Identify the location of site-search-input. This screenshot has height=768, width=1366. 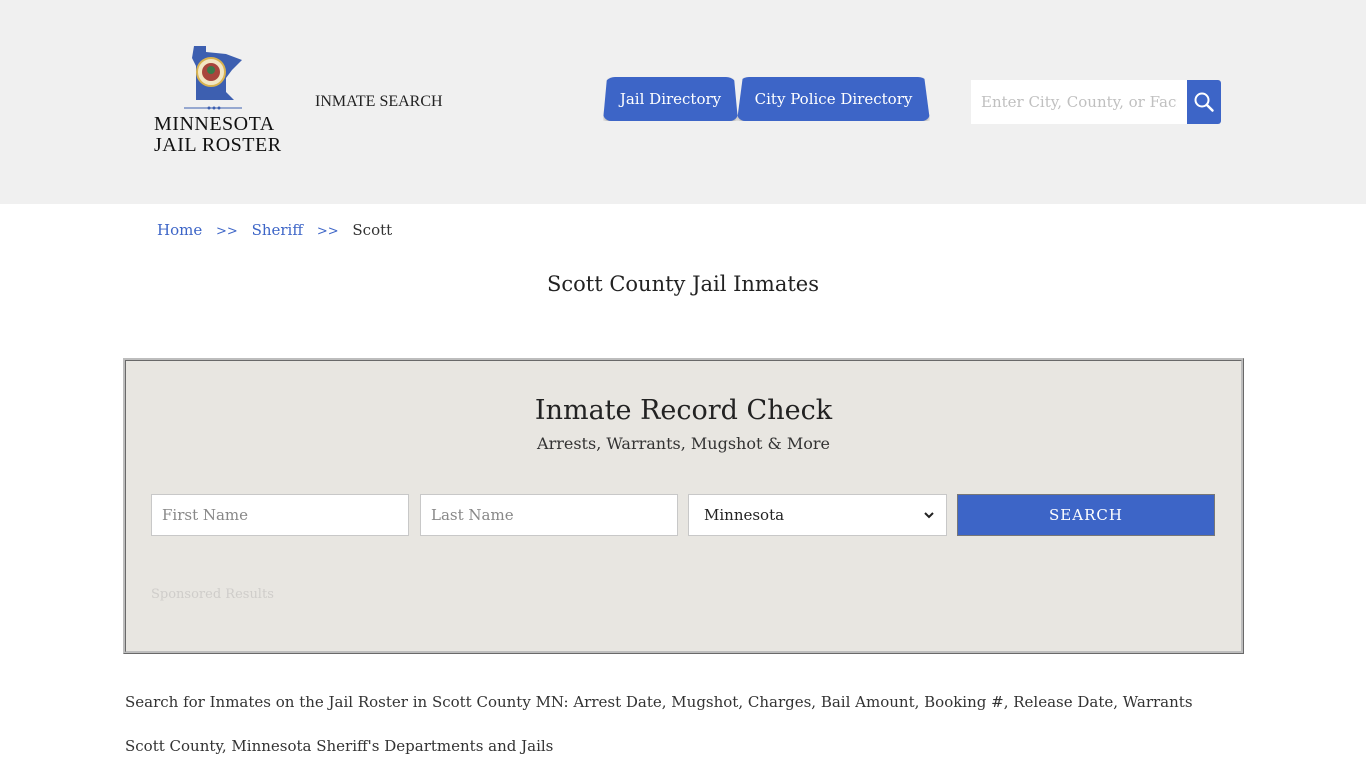
(1079, 102).